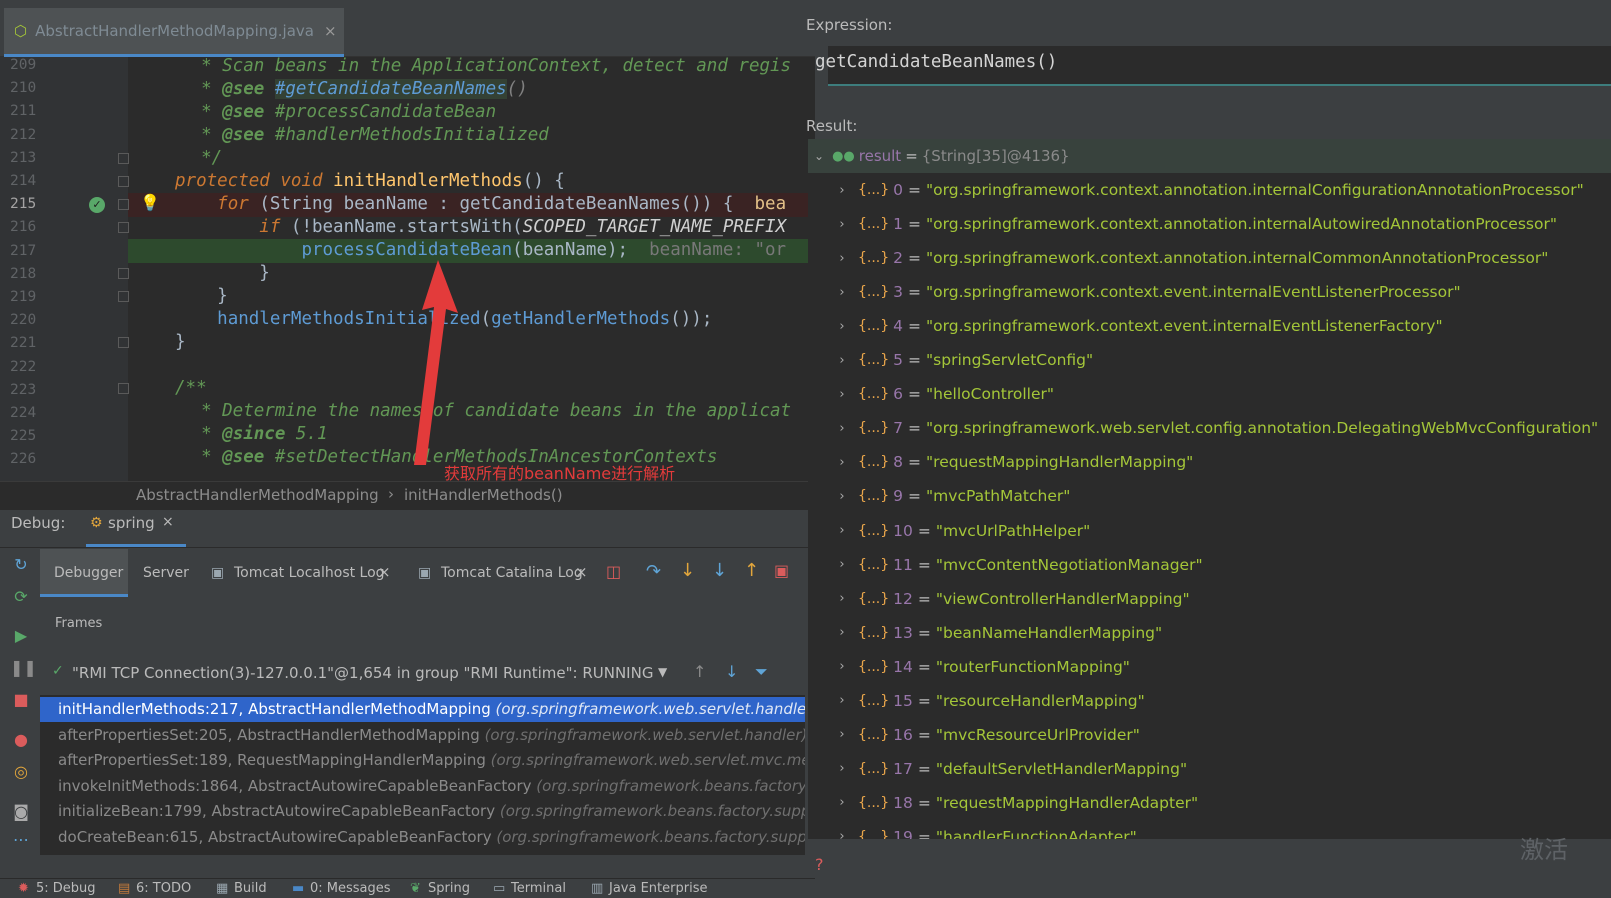 This screenshot has width=1611, height=898. I want to click on result-item: › {...} 10 = "mvcUrlPathHelper", so click(961, 531).